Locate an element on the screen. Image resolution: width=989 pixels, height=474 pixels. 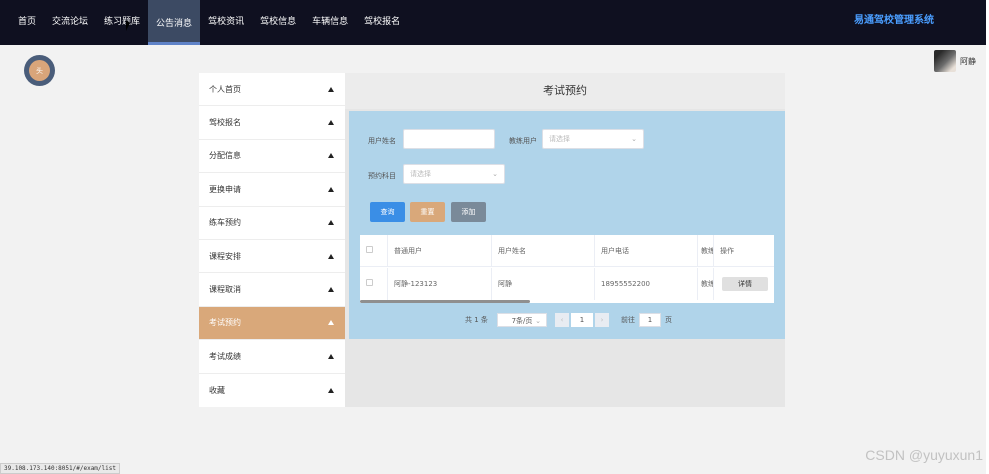
column-header: 教练 is located at coordinates (706, 250).